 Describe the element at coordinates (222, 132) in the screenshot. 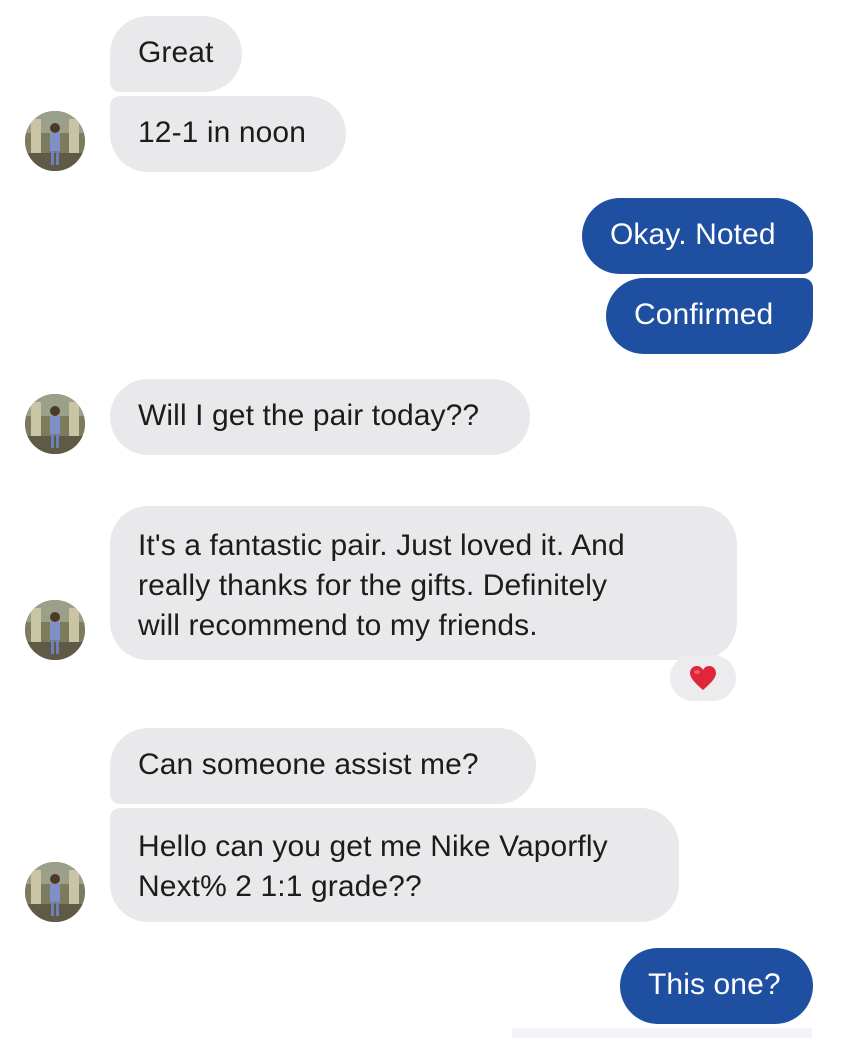

I see `message-text: 12-1 in noon` at that location.